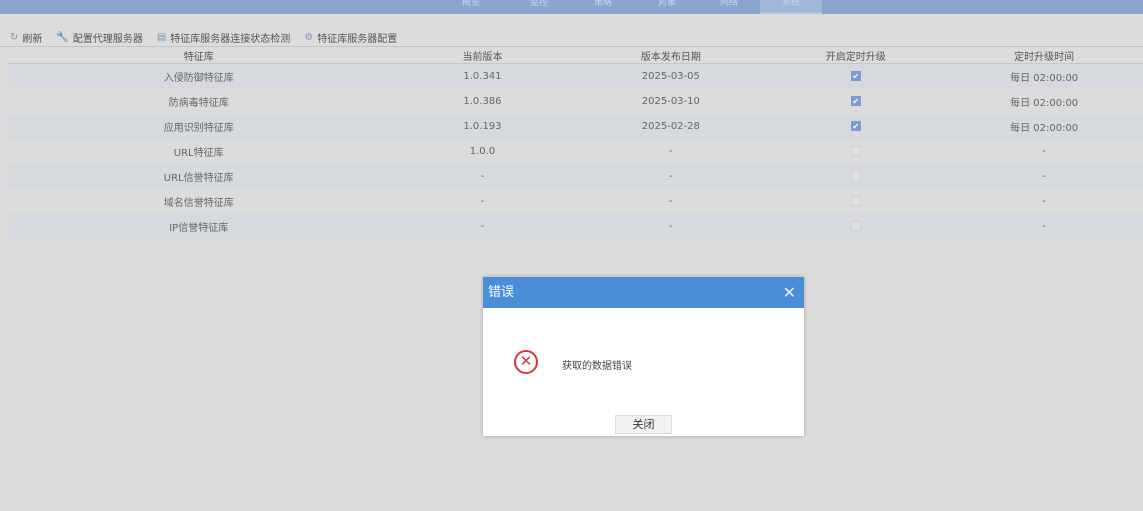  What do you see at coordinates (482, 151) in the screenshot?
I see `cell-version: 1.0.0` at bounding box center [482, 151].